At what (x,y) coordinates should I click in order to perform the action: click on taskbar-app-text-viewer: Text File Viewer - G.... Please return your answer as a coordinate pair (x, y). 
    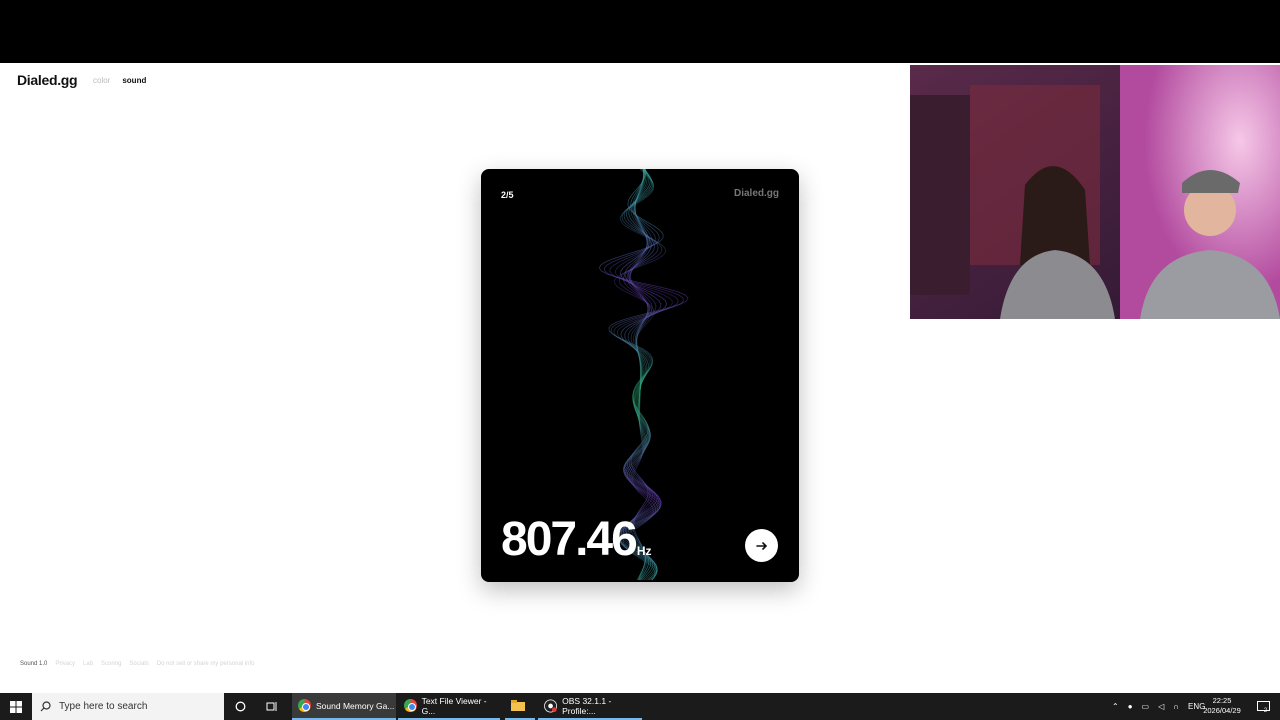
    Looking at the image, I should click on (449, 706).